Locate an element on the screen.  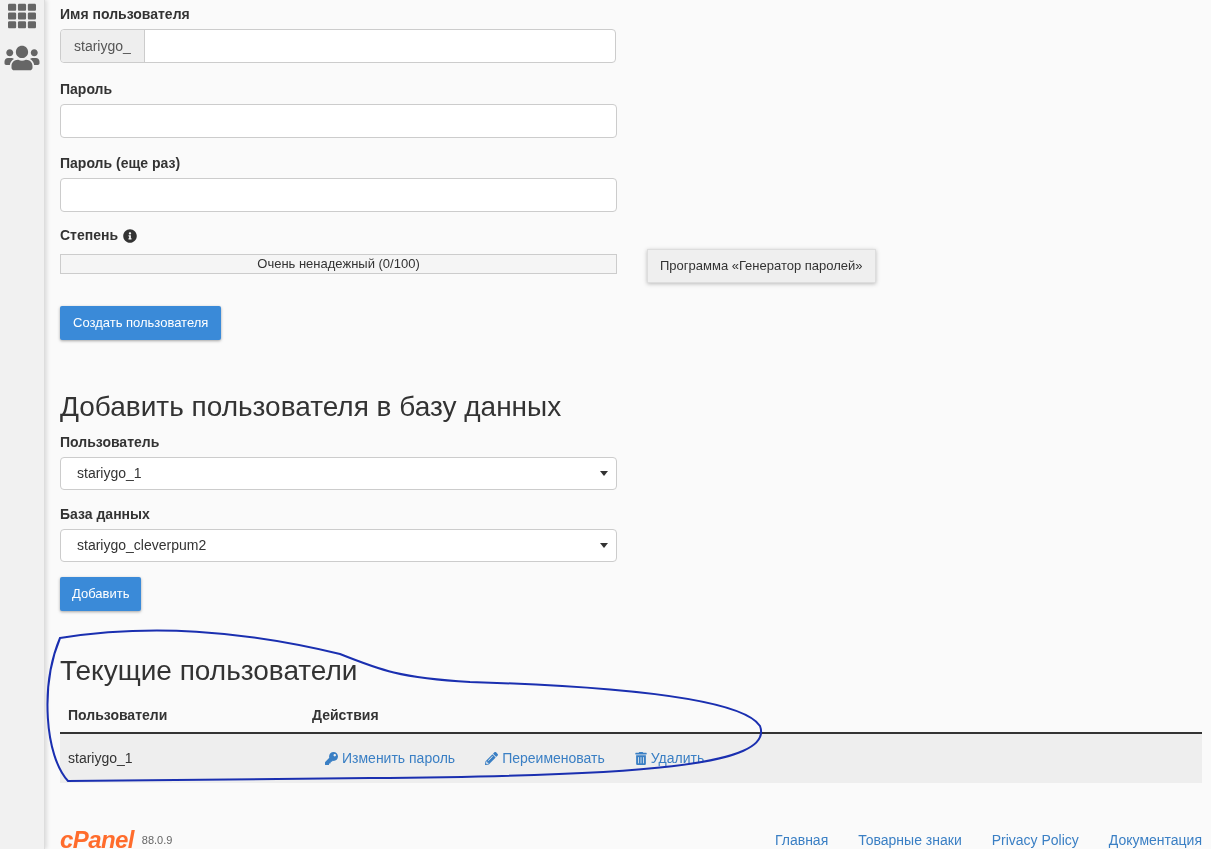
field-label: Пользователь is located at coordinates (110, 442).